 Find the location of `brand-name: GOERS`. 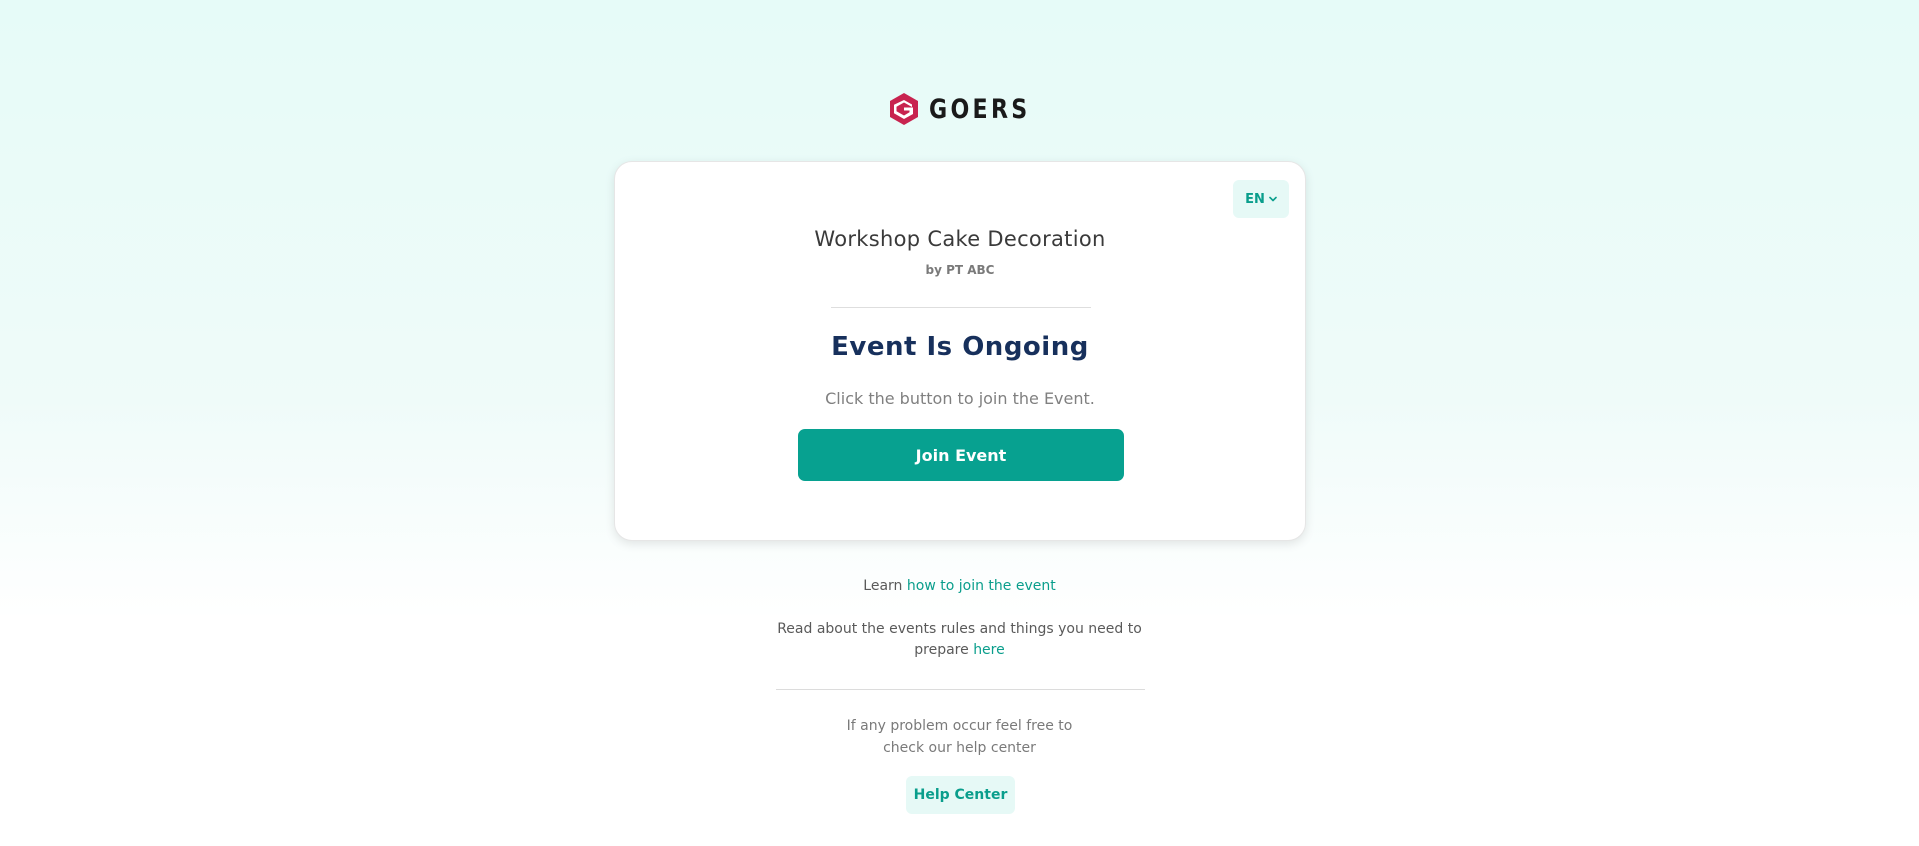

brand-name: GOERS is located at coordinates (979, 109).